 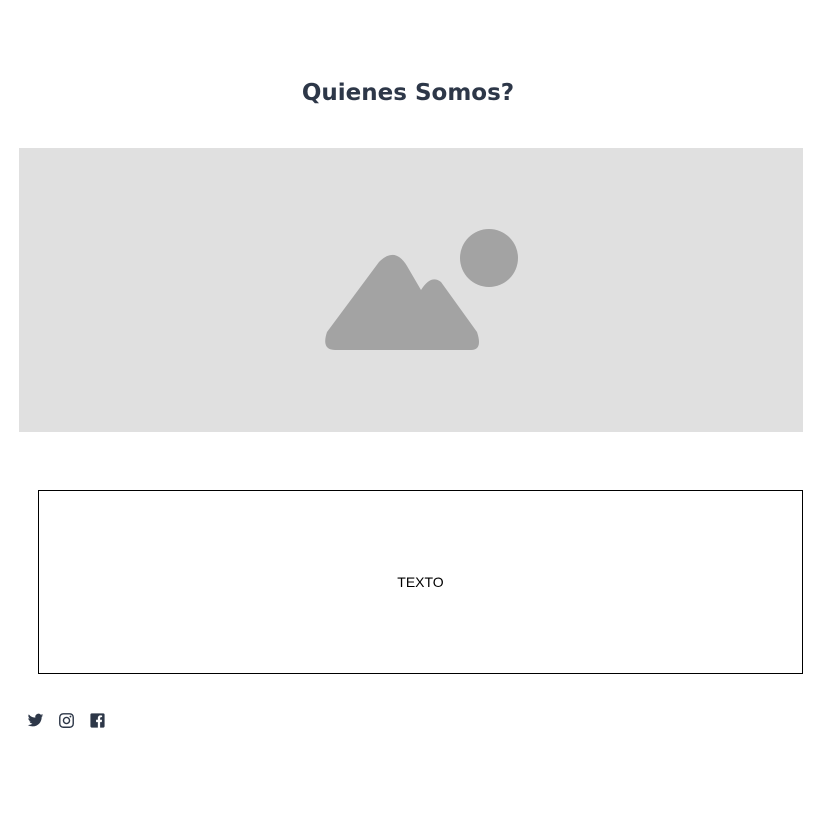 I want to click on facebook-icon, so click(x=97, y=720).